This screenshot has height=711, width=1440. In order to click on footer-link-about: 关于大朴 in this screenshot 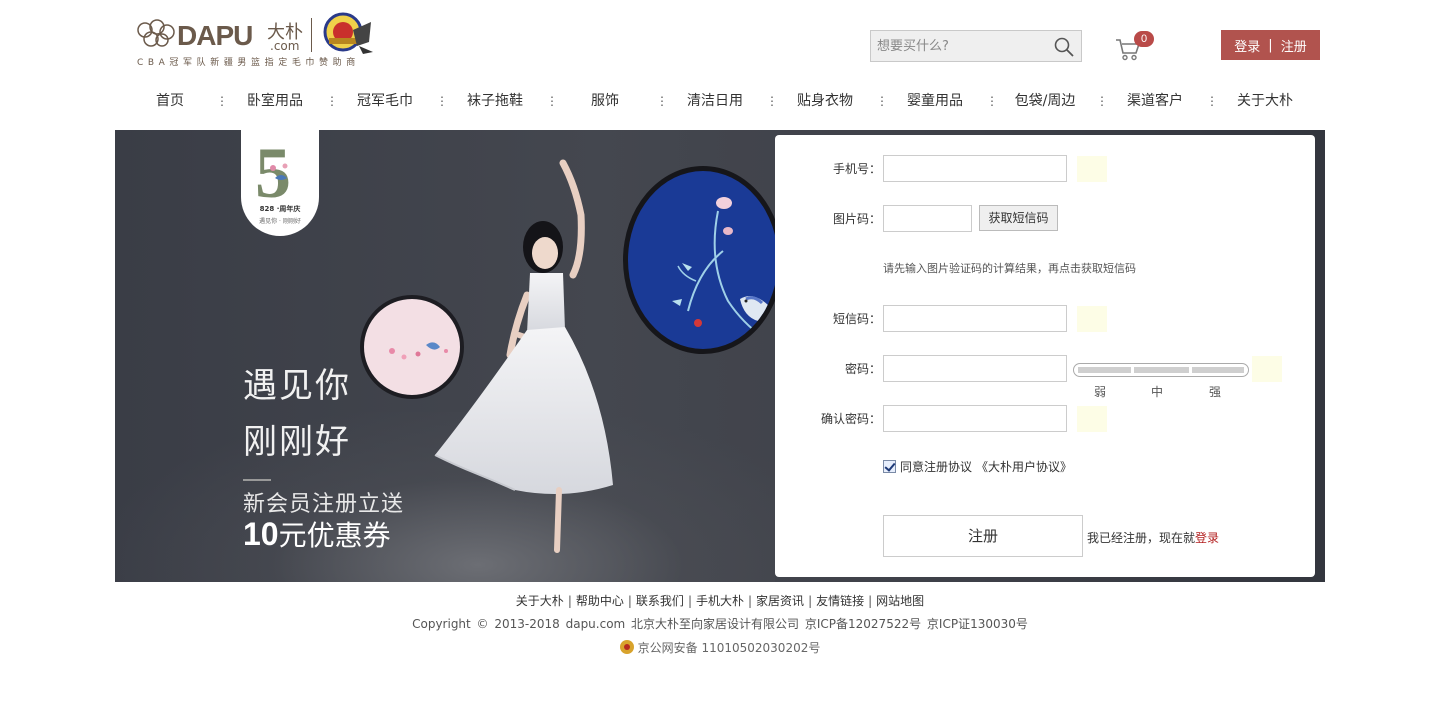, I will do `click(540, 601)`.